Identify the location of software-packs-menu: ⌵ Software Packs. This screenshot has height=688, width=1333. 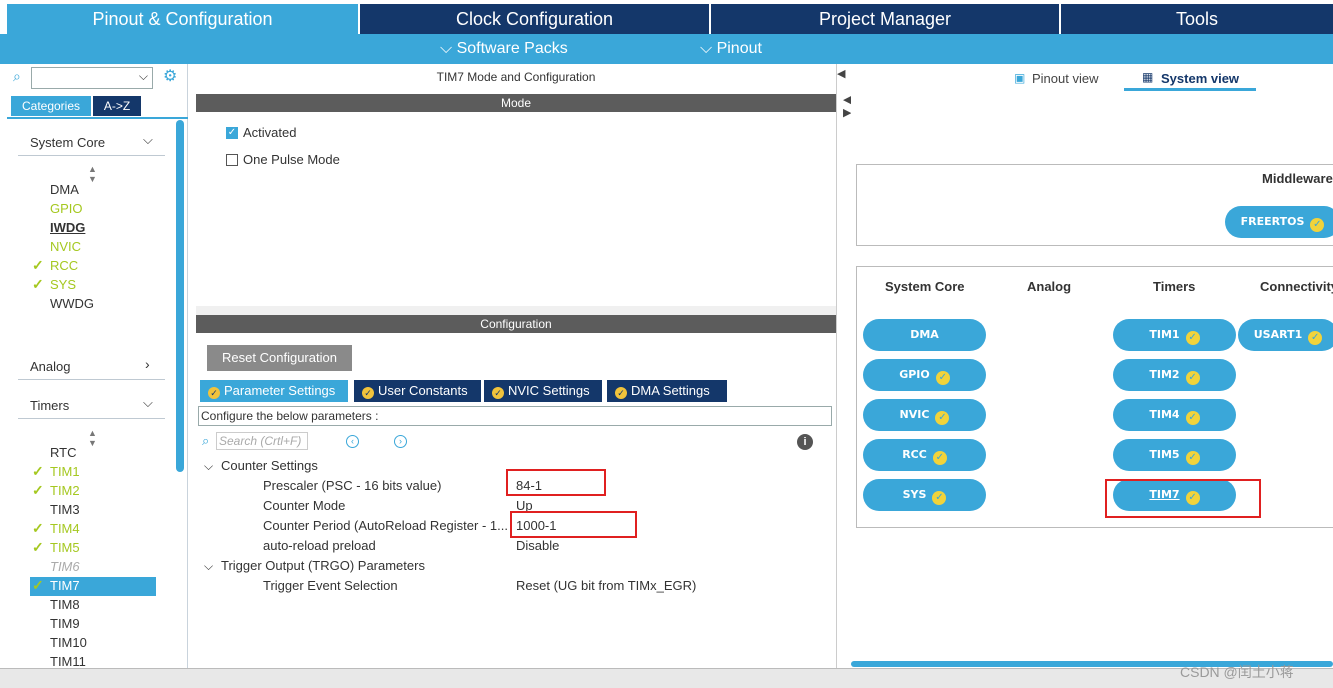
(504, 49).